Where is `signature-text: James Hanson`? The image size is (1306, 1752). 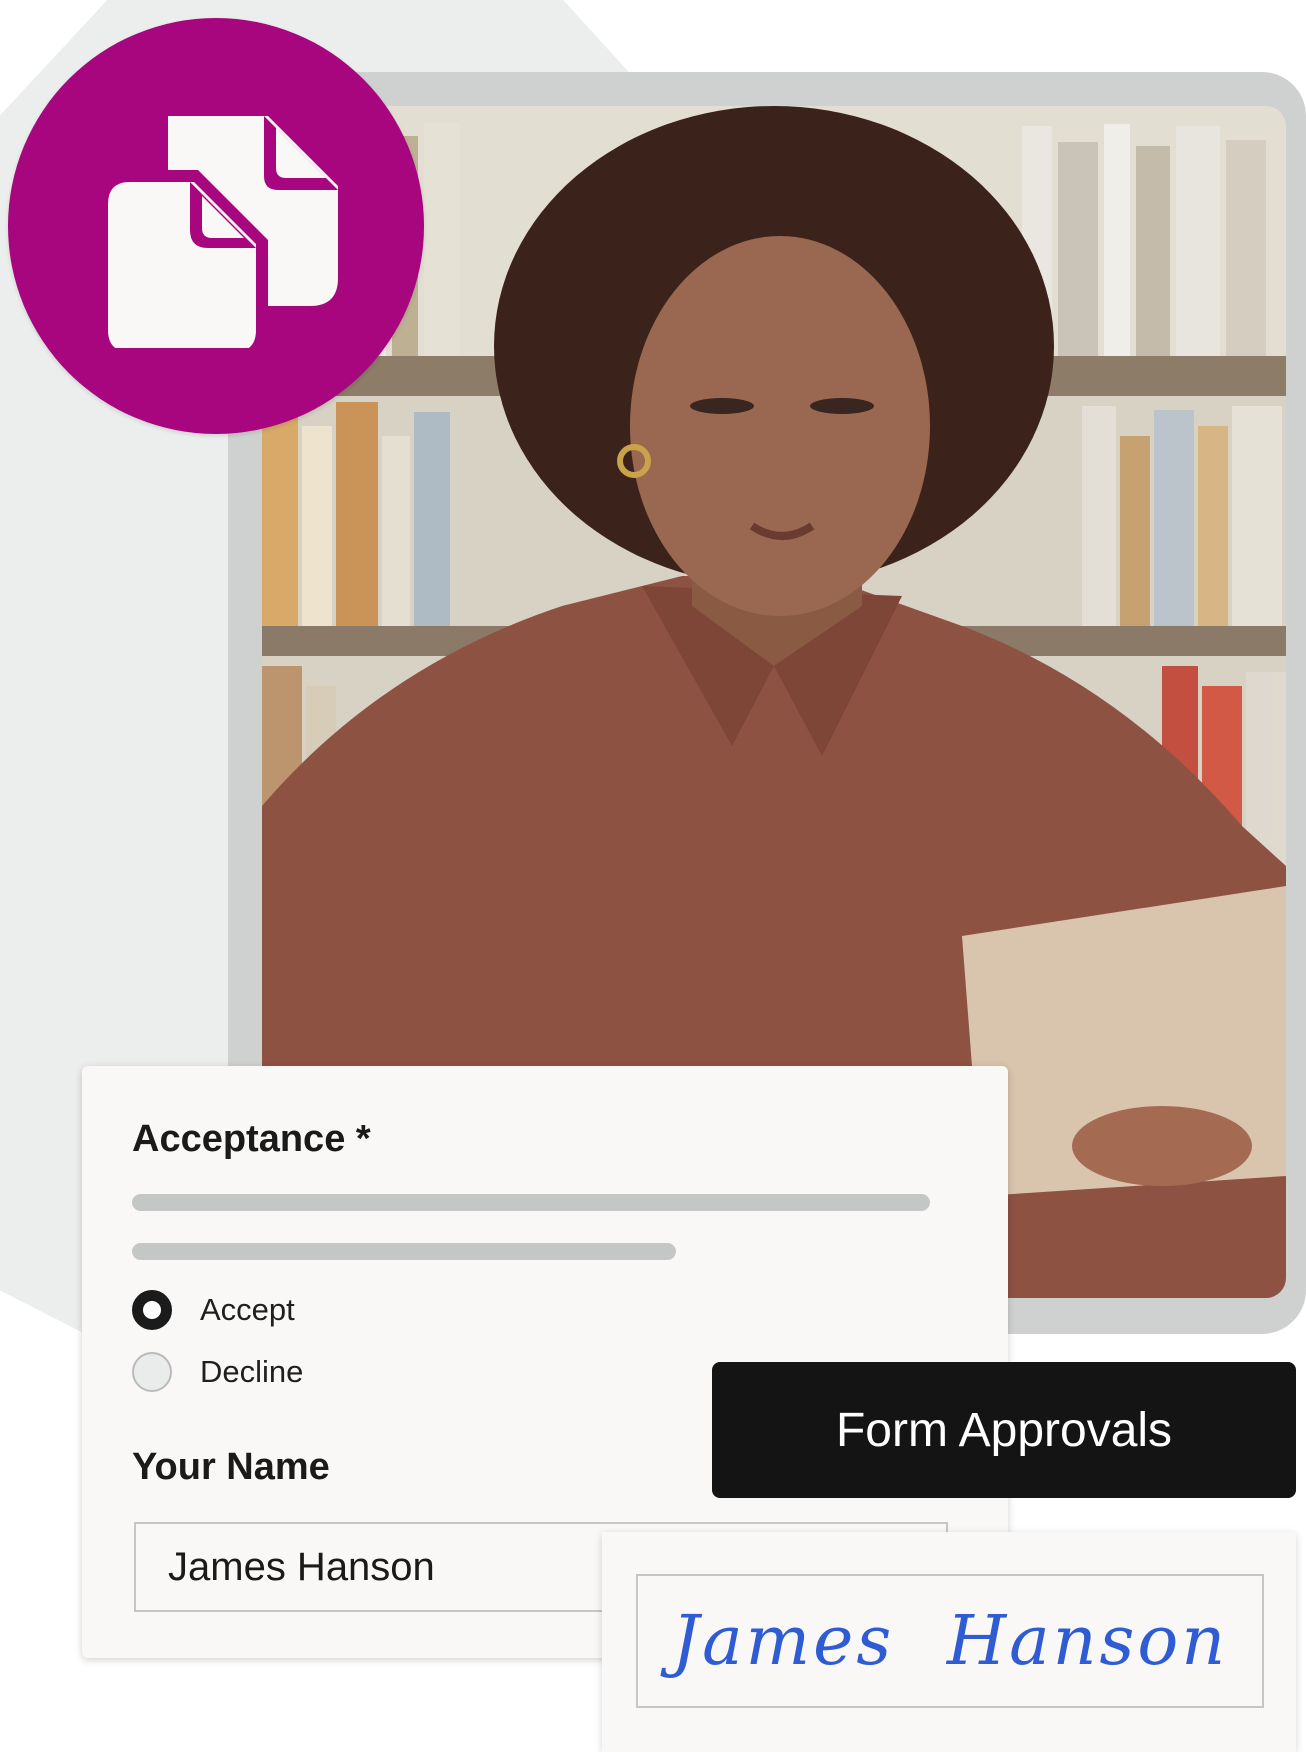
signature-text: James Hanson is located at coordinates (950, 1641).